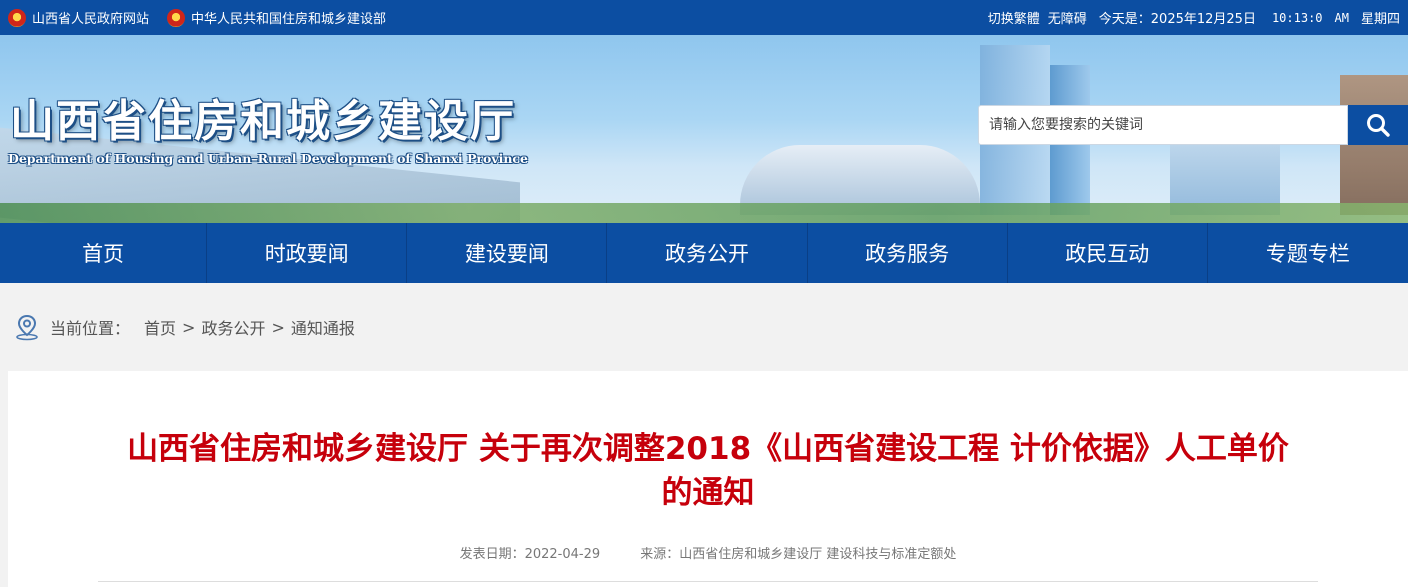 Image resolution: width=1408 pixels, height=587 pixels. Describe the element at coordinates (1177, 19) in the screenshot. I see `today-label: 今天是：2025年12月25日` at that location.